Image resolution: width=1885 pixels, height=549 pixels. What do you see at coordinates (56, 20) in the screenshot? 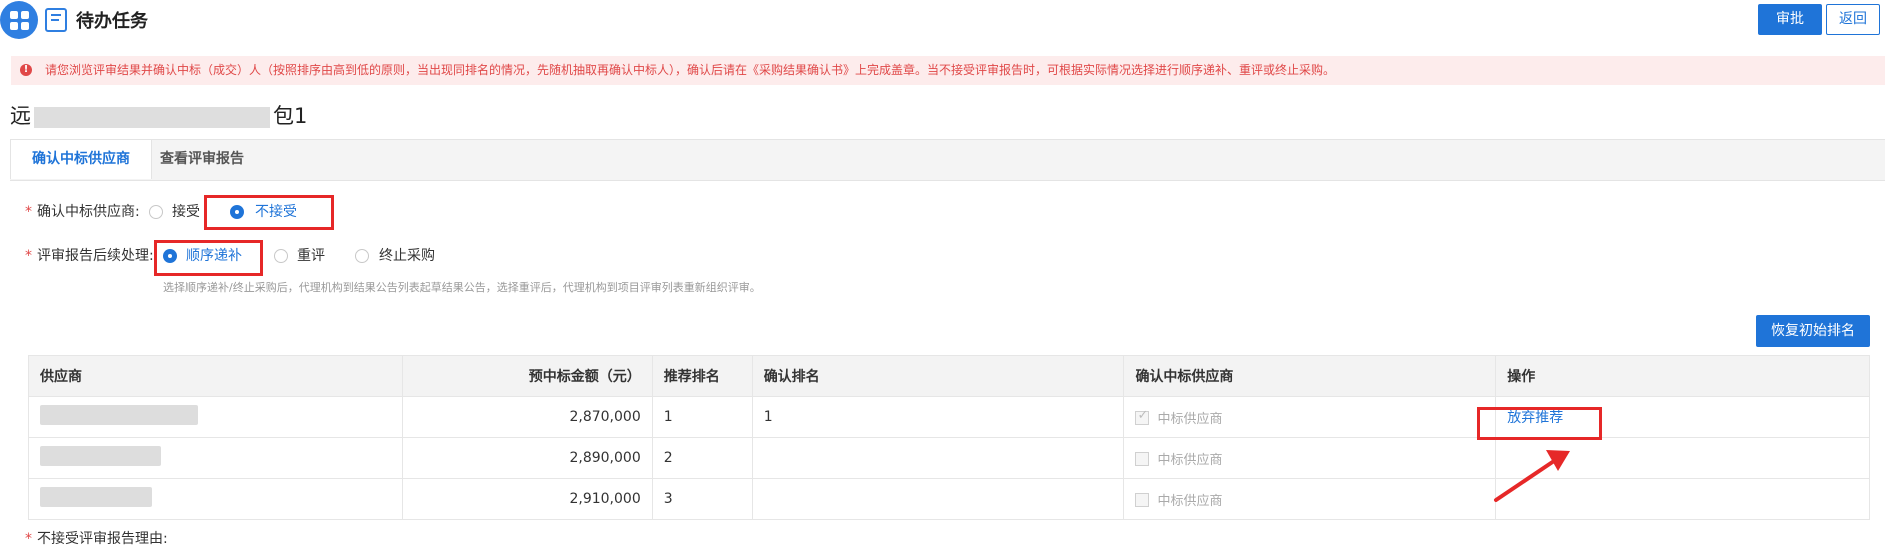
I see `task-document-icon` at bounding box center [56, 20].